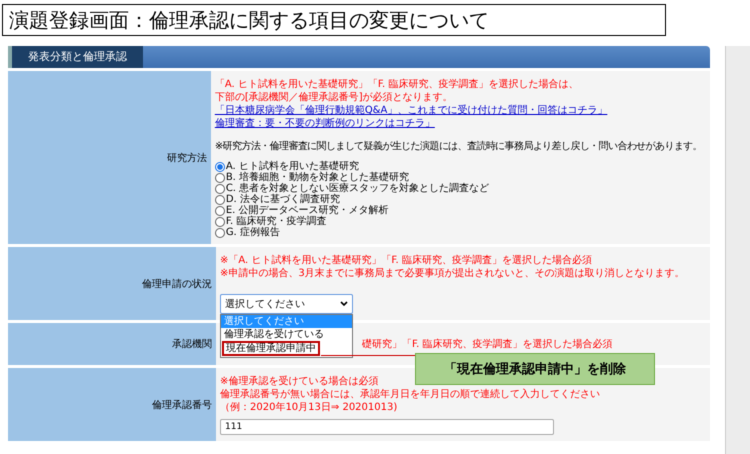 Image resolution: width=750 pixels, height=454 pixels. What do you see at coordinates (458, 221) in the screenshot?
I see `radio-option: F. 臨床研究・疫学調査` at bounding box center [458, 221].